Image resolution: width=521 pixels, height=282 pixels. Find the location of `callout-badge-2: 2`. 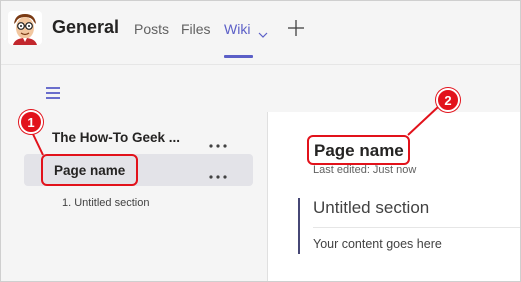

callout-badge-2: 2 is located at coordinates (448, 100).